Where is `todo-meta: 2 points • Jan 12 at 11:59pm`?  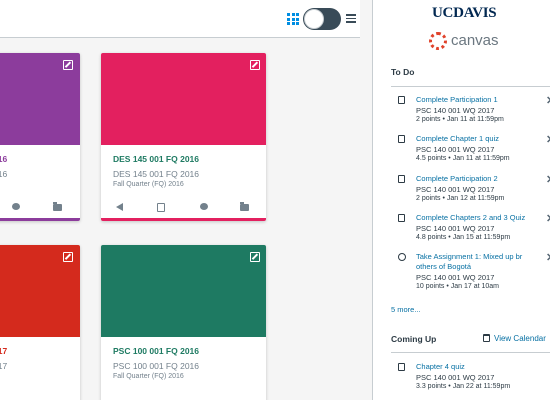 todo-meta: 2 points • Jan 12 at 11:59pm is located at coordinates (460, 198).